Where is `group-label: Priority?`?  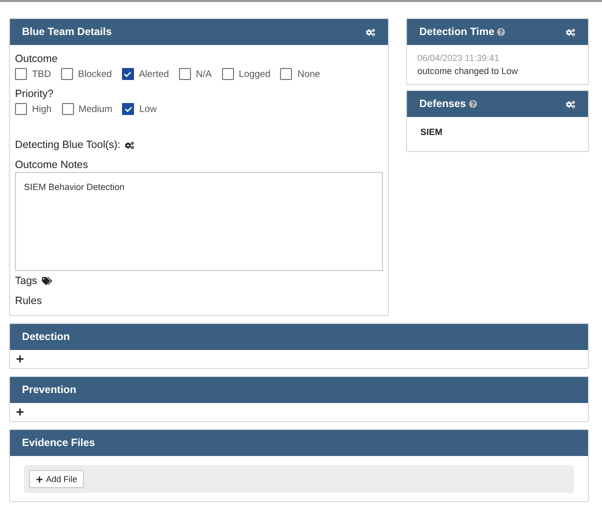 group-label: Priority? is located at coordinates (35, 94).